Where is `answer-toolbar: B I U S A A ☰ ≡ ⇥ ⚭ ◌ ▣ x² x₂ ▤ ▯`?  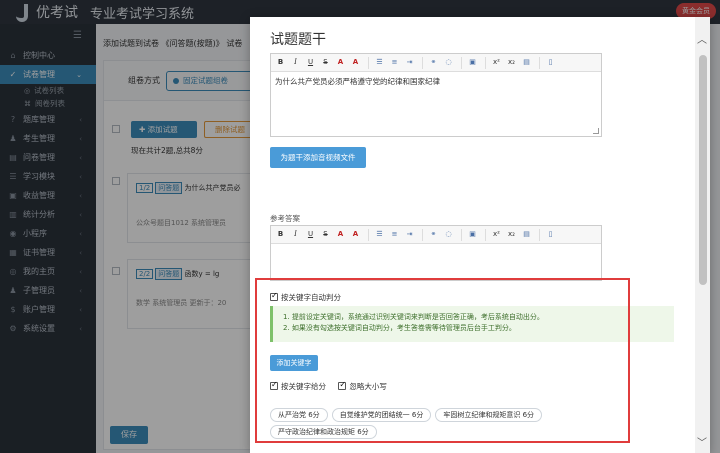 answer-toolbar: B I U S A A ☰ ≡ ⇥ ⚭ ◌ ▣ x² x₂ ▤ ▯ is located at coordinates (436, 235).